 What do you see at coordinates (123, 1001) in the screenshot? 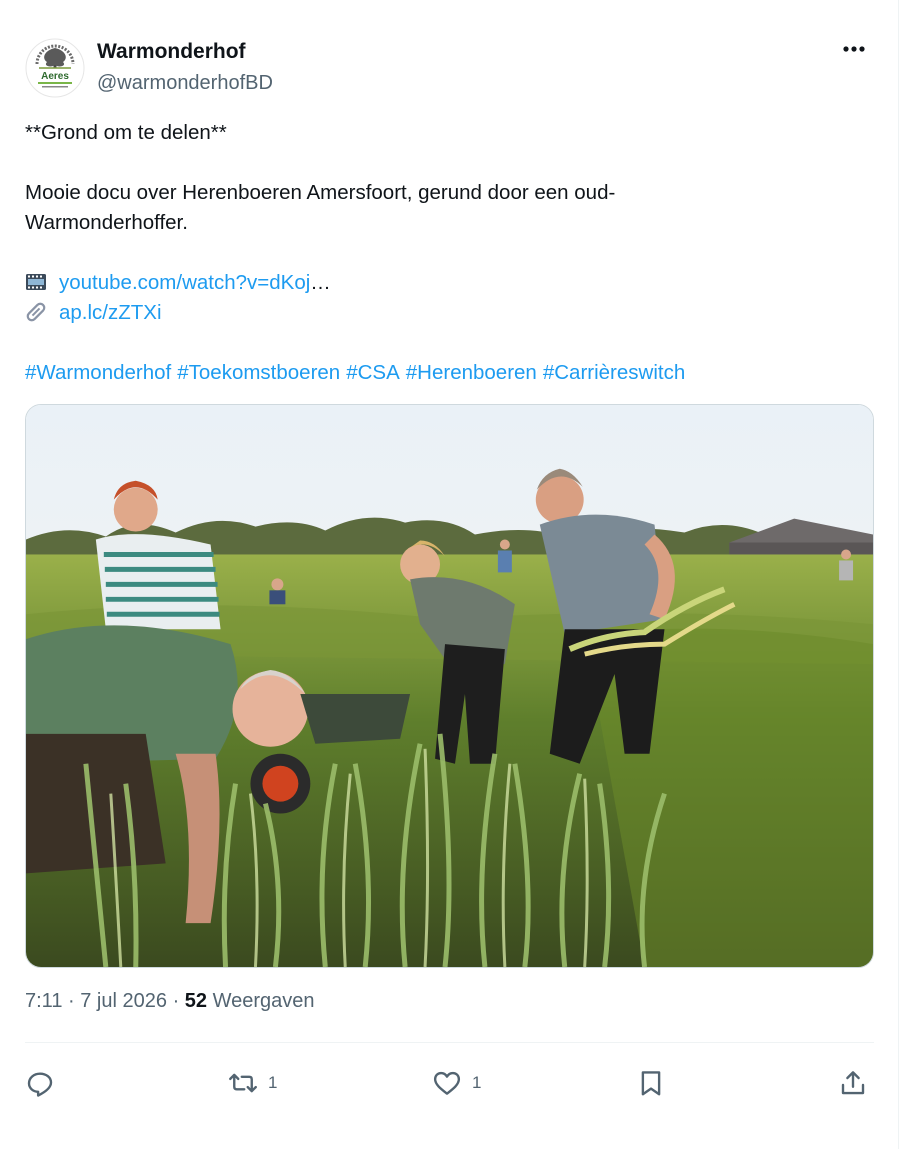
I see `post-date: 7 jul 2026` at bounding box center [123, 1001].